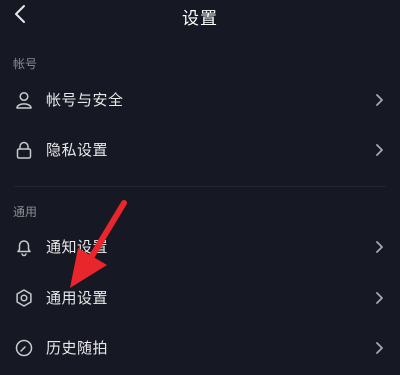 The image size is (400, 375). I want to click on section-label-general: 通用, so click(25, 212).